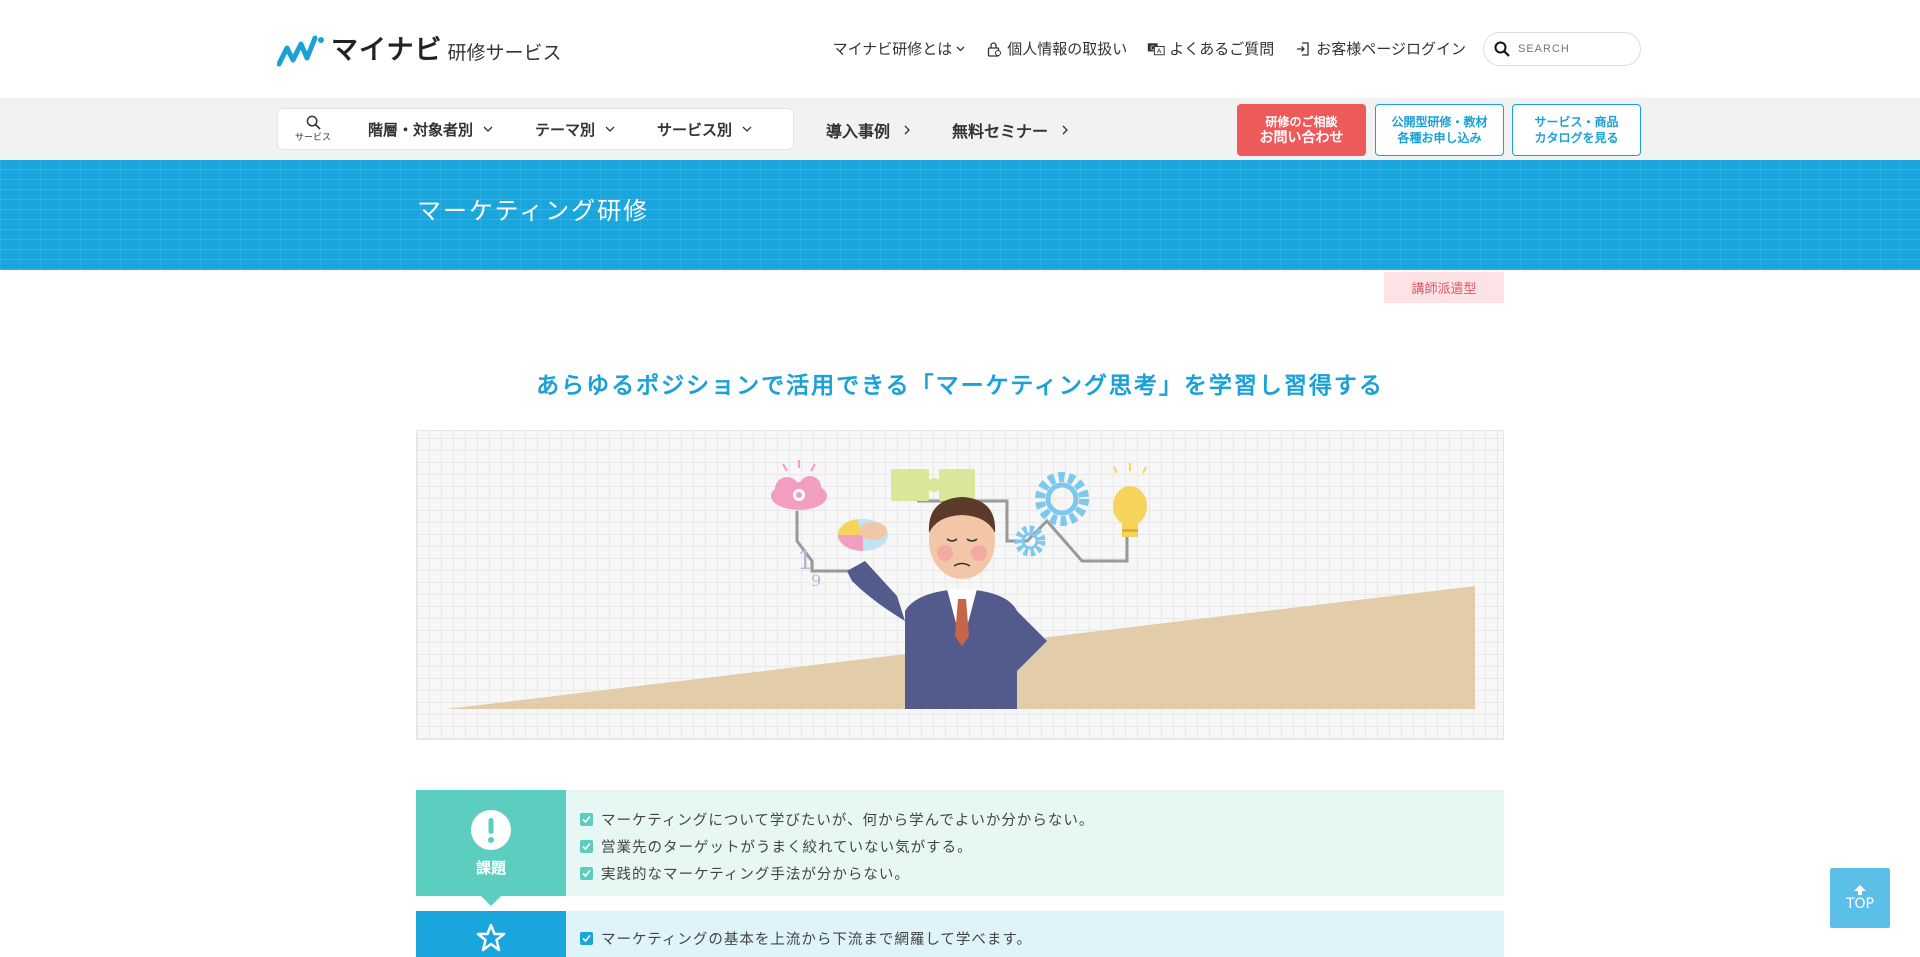 The width and height of the screenshot is (1920, 957). What do you see at coordinates (1035, 938) in the screenshot?
I see `list-item: マーケティングの基本を上流から下流まで網羅して学べます。` at bounding box center [1035, 938].